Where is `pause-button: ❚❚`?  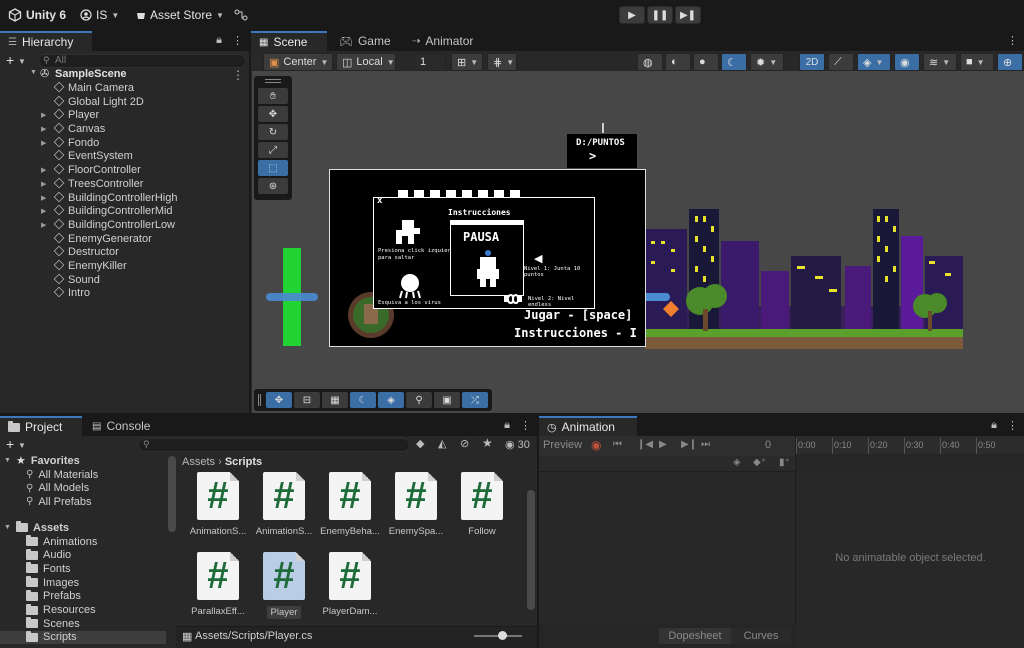 pause-button: ❚❚ is located at coordinates (660, 15).